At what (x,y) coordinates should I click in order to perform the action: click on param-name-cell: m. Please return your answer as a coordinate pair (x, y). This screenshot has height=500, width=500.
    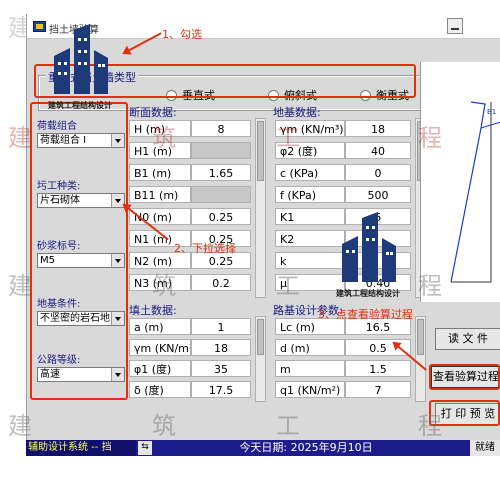
    Looking at the image, I should click on (310, 368).